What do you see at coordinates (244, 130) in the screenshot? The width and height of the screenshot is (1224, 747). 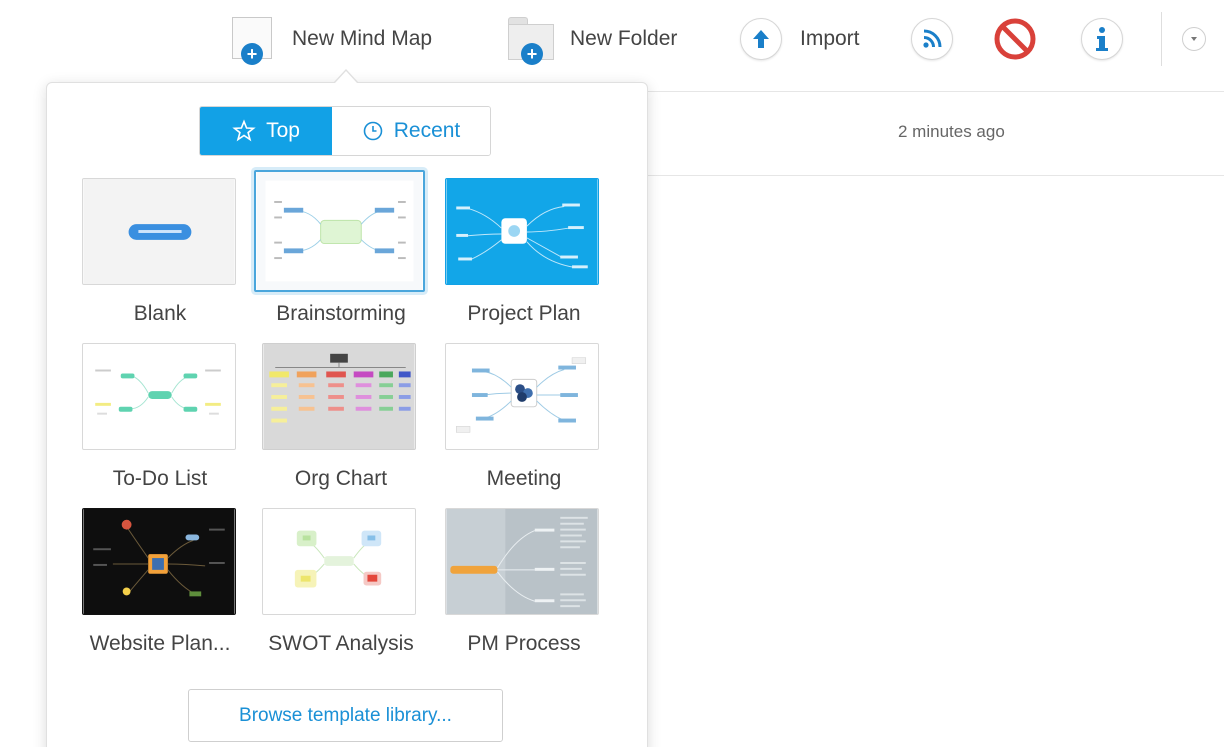 I see `star-icon` at bounding box center [244, 130].